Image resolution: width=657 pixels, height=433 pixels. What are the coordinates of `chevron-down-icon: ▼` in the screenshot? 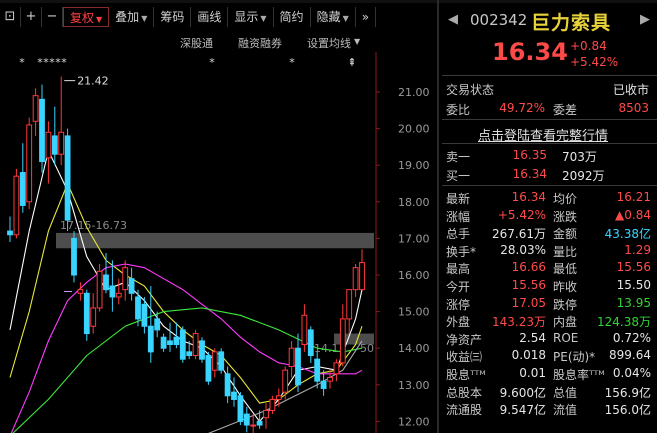 It's located at (357, 41).